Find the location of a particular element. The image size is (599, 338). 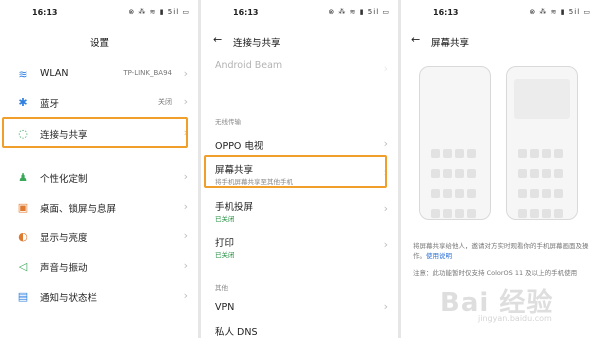

phone-illustration-sender is located at coordinates (455, 143).